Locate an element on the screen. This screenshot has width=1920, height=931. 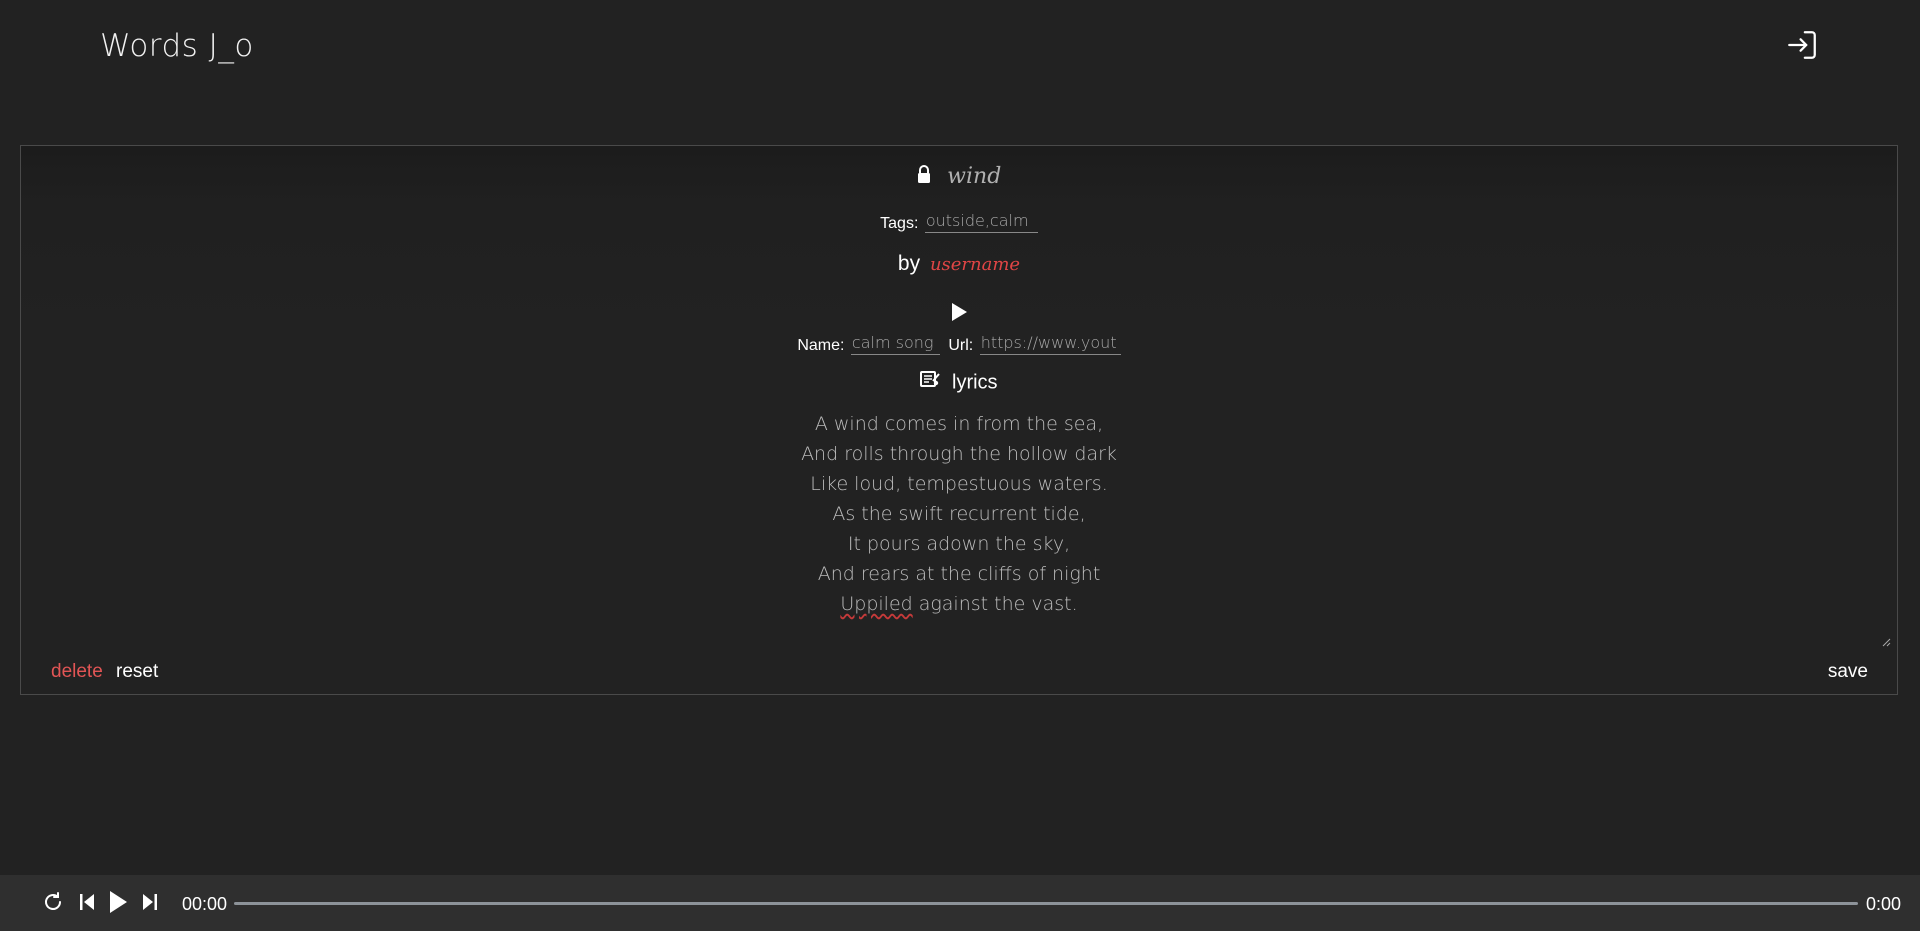
song-url-input: https://www.yout is located at coordinates (1050, 344).